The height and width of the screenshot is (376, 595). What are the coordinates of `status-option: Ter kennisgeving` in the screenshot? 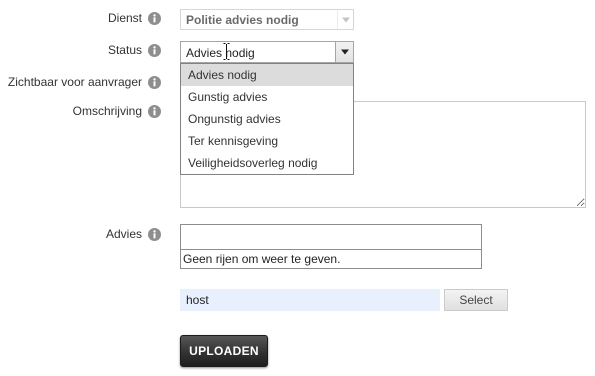 It's located at (267, 141).